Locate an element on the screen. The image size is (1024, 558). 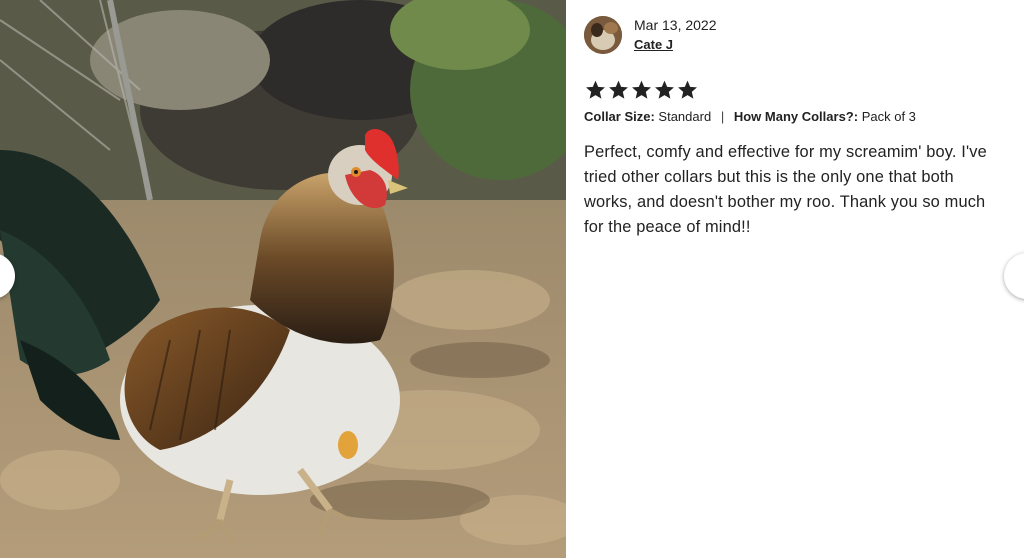
variation-label: How Many Collars?: is located at coordinates (796, 116).